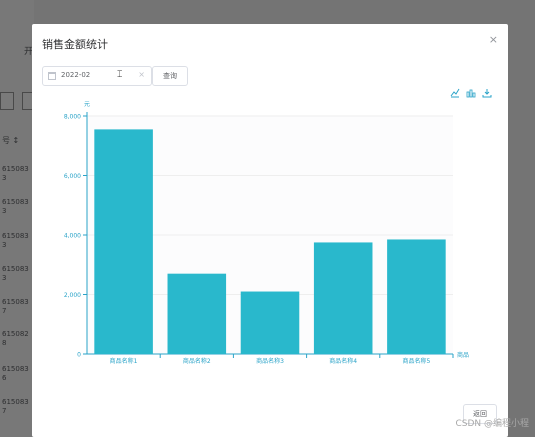 The height and width of the screenshot is (437, 535). Describe the element at coordinates (270, 361) in the screenshot. I see `x-tick-label: 商品名称3` at that location.